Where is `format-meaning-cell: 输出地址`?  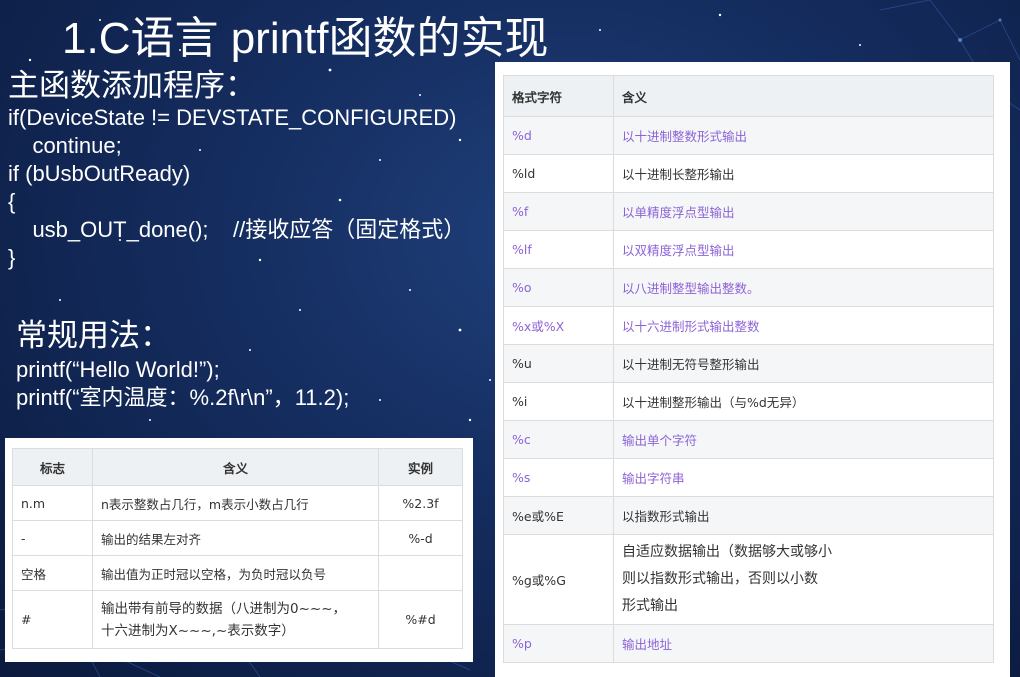
format-meaning-cell: 输出地址 is located at coordinates (803, 643).